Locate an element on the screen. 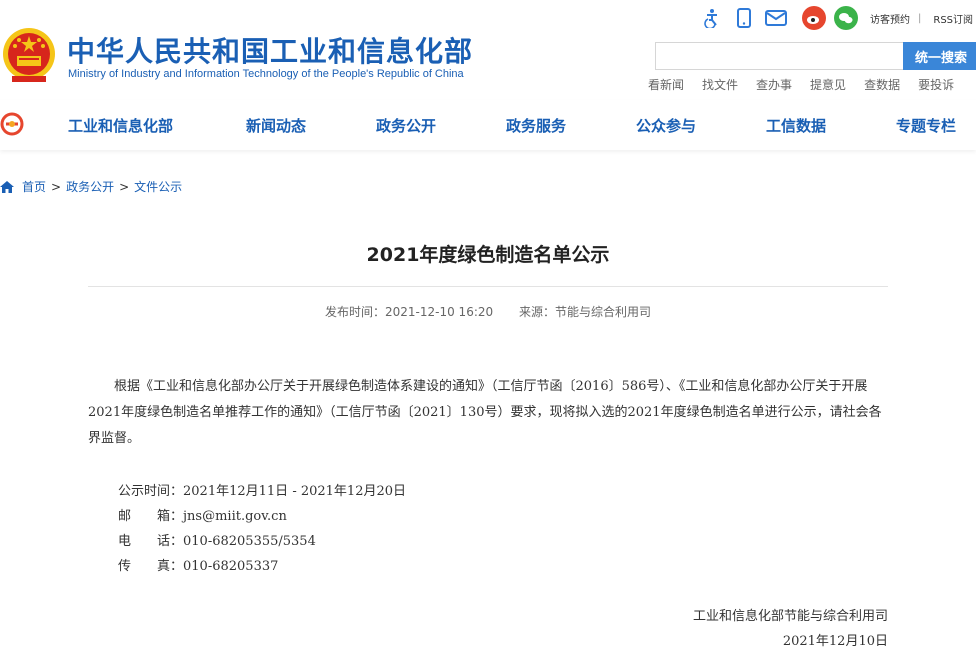 The image size is (976, 650). visitor-appointment-link: 访客预约 is located at coordinates (890, 18).